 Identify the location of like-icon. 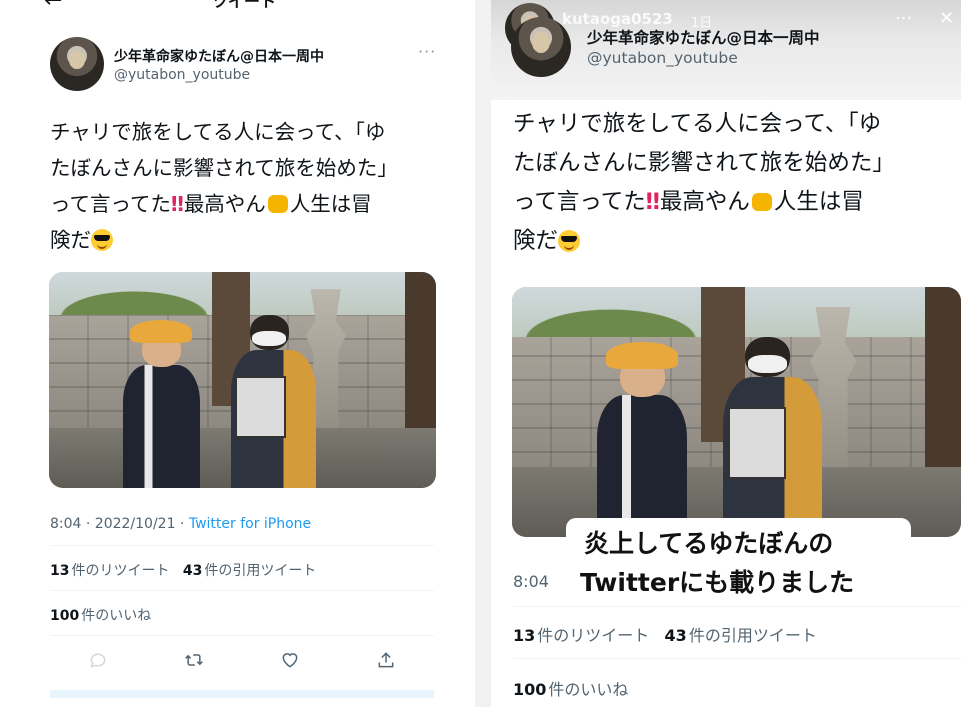
(290, 660).